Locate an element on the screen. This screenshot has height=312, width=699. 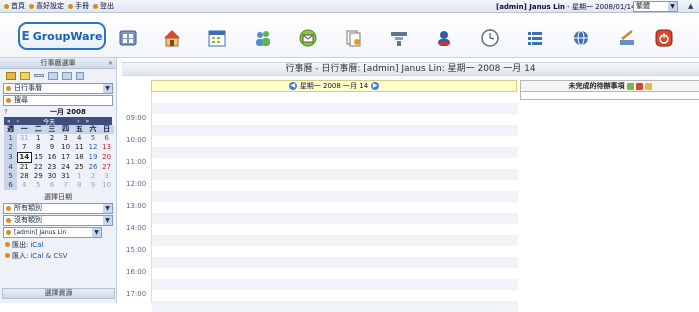
filter-category-select: 沒有類別 ▼ is located at coordinates (58, 220).